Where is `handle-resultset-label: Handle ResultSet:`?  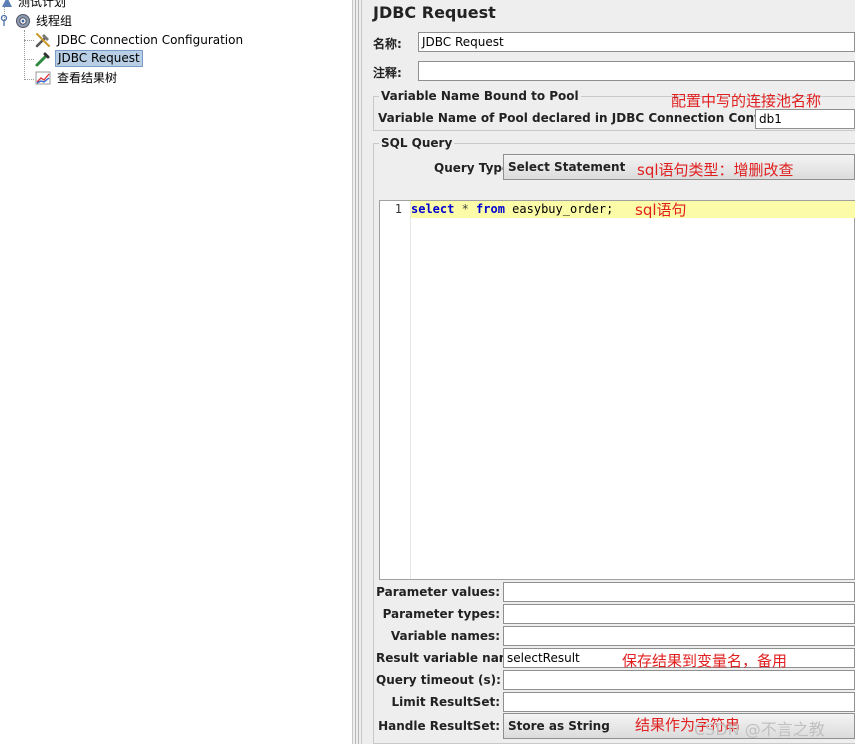
handle-resultset-label: Handle ResultSet: is located at coordinates (439, 726).